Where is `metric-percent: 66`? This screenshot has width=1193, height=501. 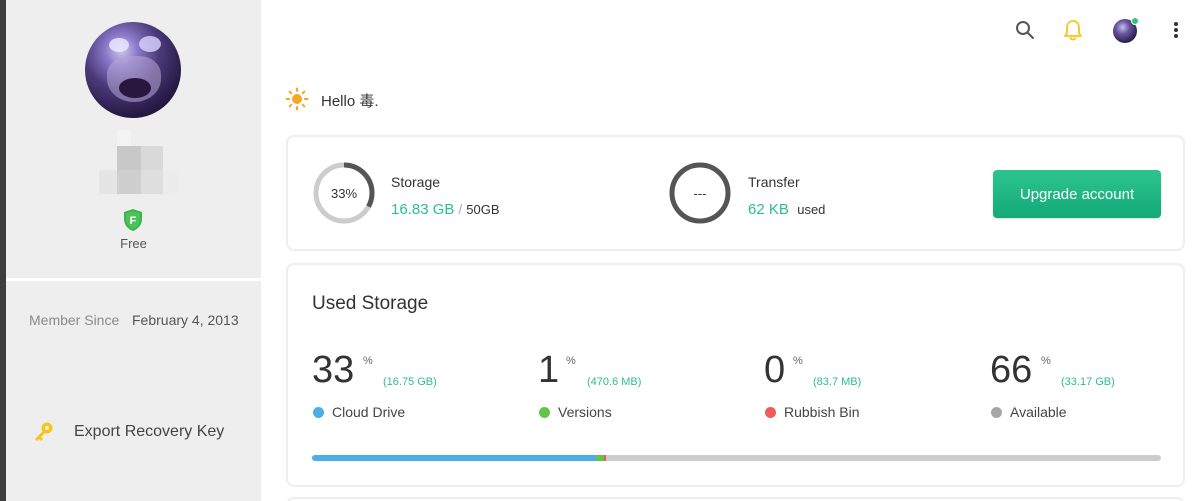 metric-percent: 66 is located at coordinates (1011, 370).